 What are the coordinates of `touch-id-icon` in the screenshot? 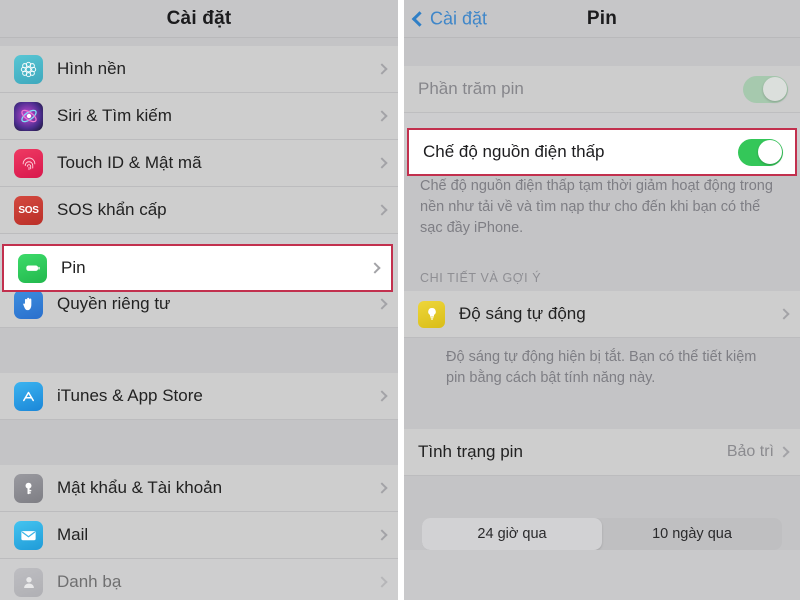 It's located at (28, 163).